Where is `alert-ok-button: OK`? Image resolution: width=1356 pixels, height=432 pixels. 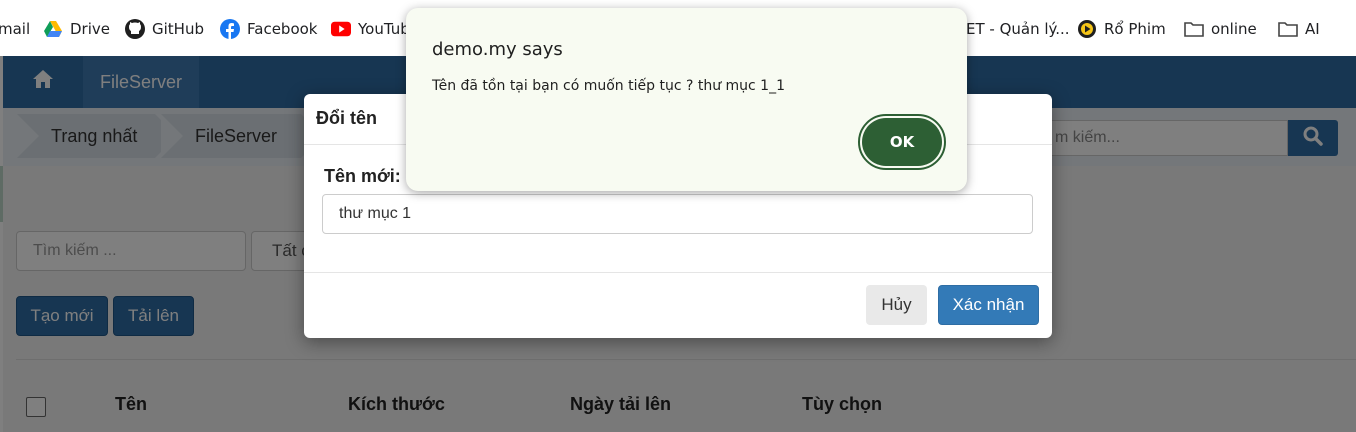
alert-ok-button: OK is located at coordinates (902, 142).